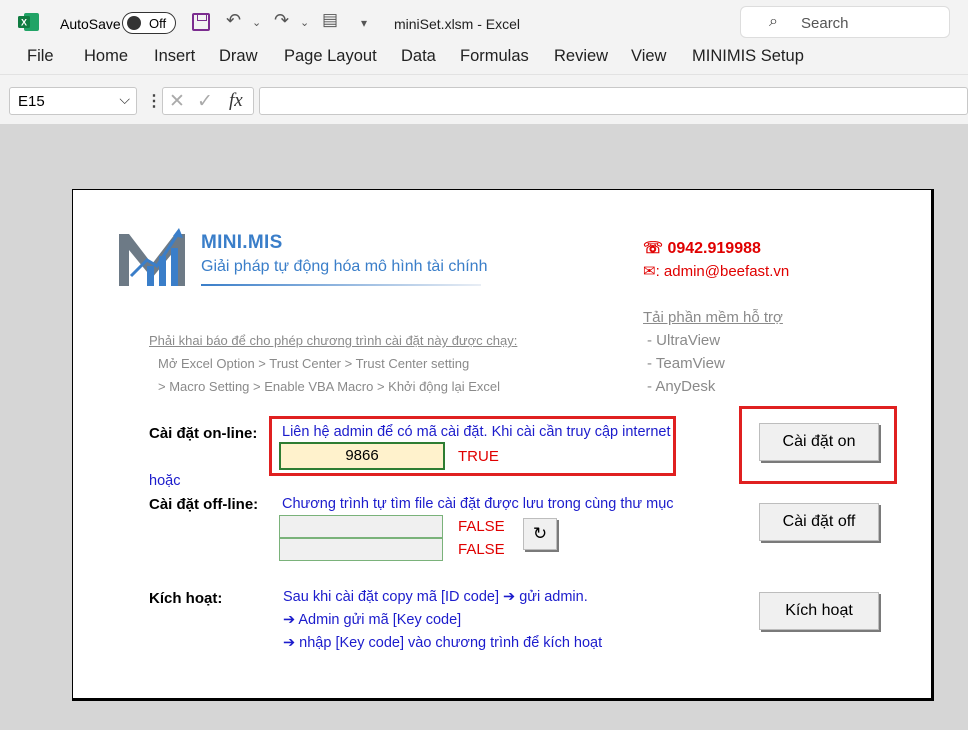 The height and width of the screenshot is (730, 968). I want to click on brand-name: MINI.MIS, so click(242, 242).